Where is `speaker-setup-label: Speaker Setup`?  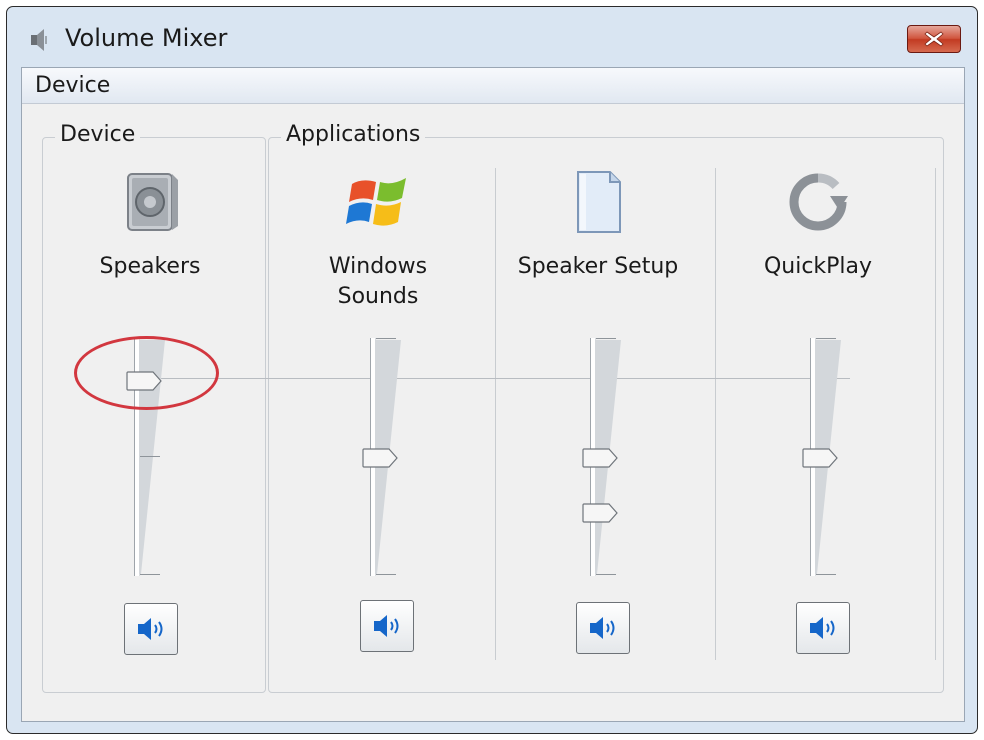
speaker-setup-label: Speaker Setup is located at coordinates (598, 266).